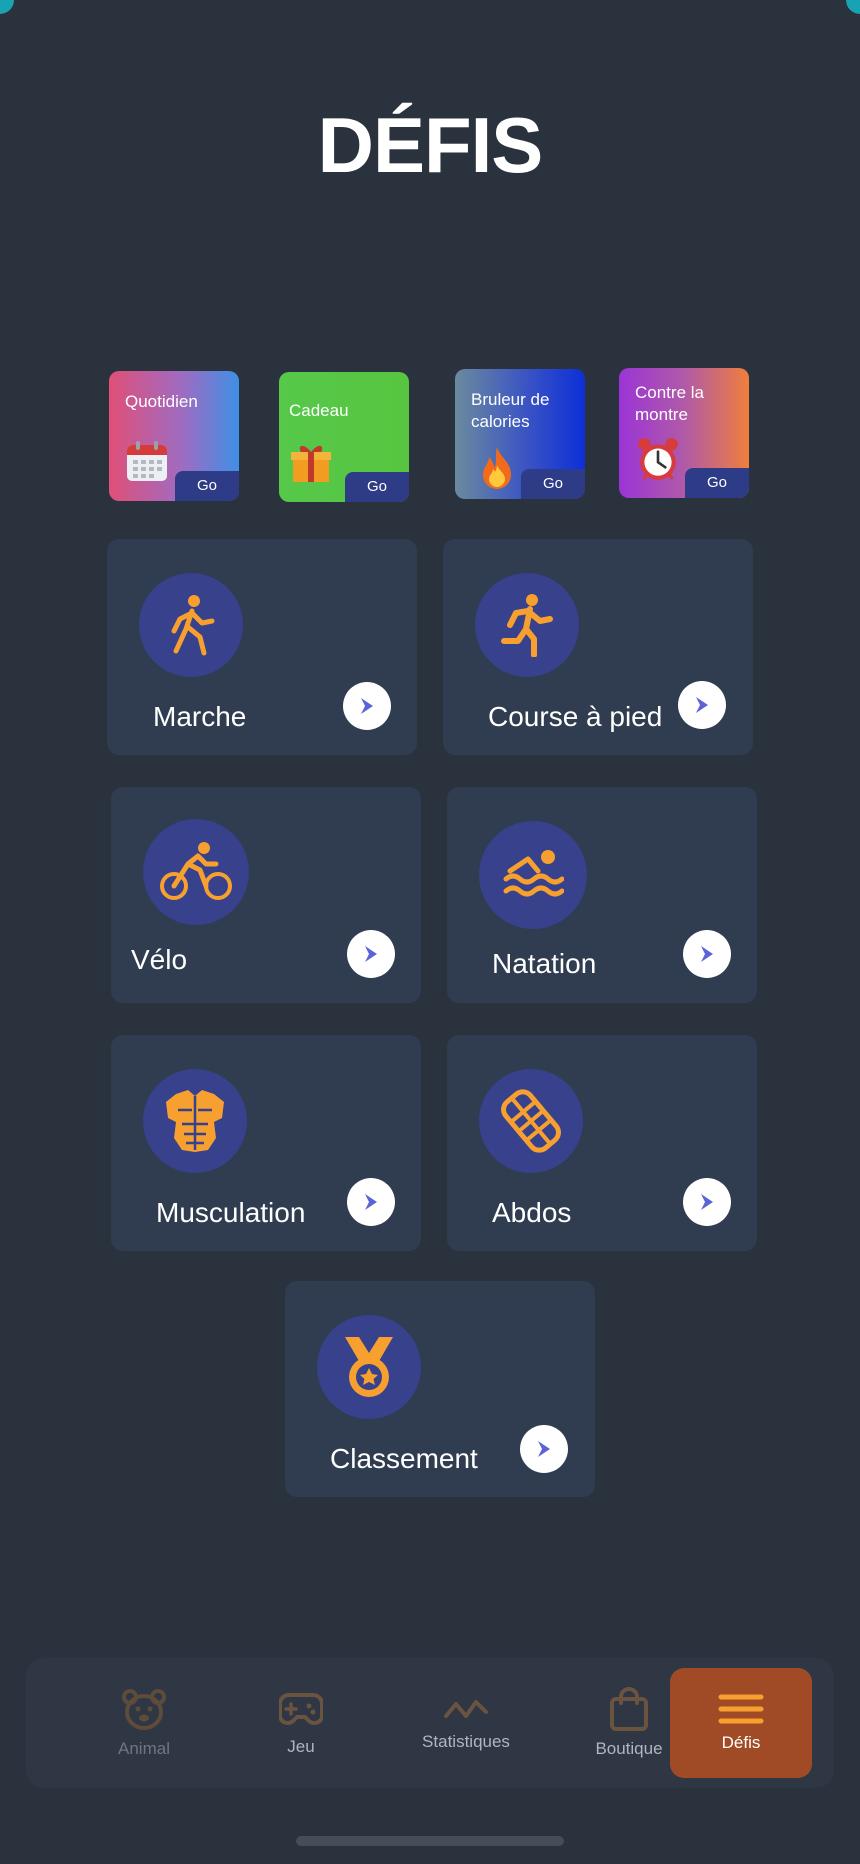 Image resolution: width=860 pixels, height=1864 pixels. I want to click on home-indicator, so click(430, 1841).